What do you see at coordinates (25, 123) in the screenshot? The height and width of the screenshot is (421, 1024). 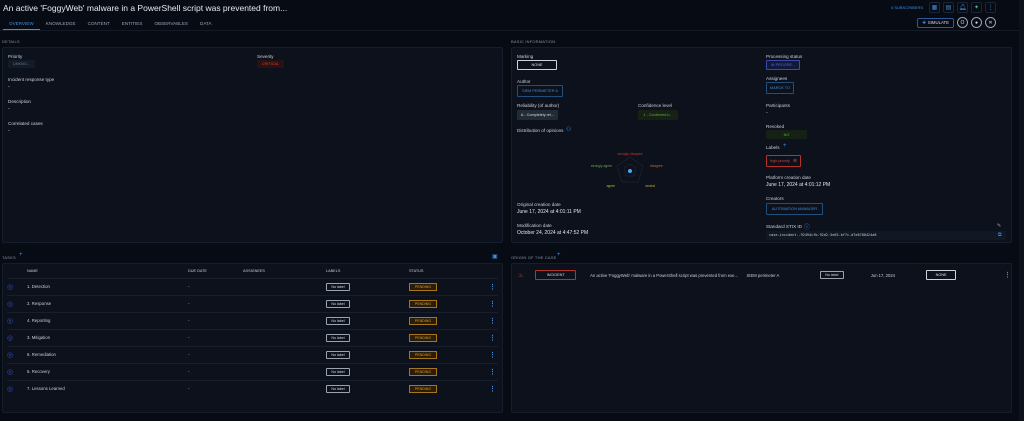 I see `correlated-label: Correlated cases` at bounding box center [25, 123].